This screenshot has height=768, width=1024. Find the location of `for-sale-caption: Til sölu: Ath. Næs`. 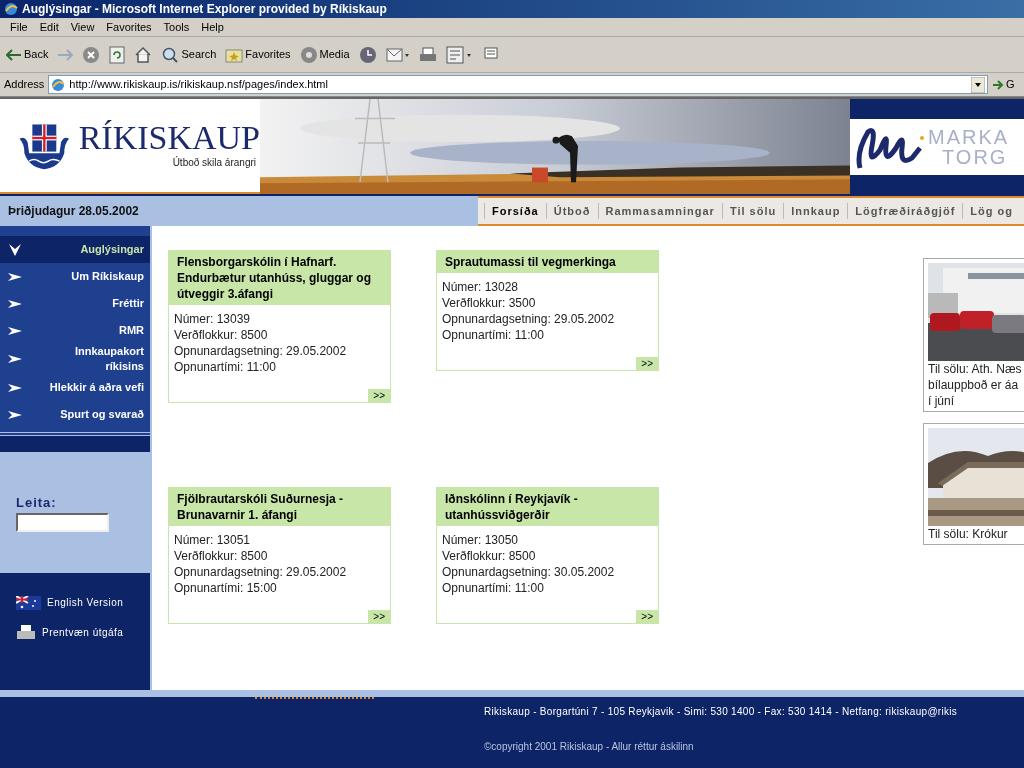

for-sale-caption: Til sölu: Ath. Næs is located at coordinates (976, 369).